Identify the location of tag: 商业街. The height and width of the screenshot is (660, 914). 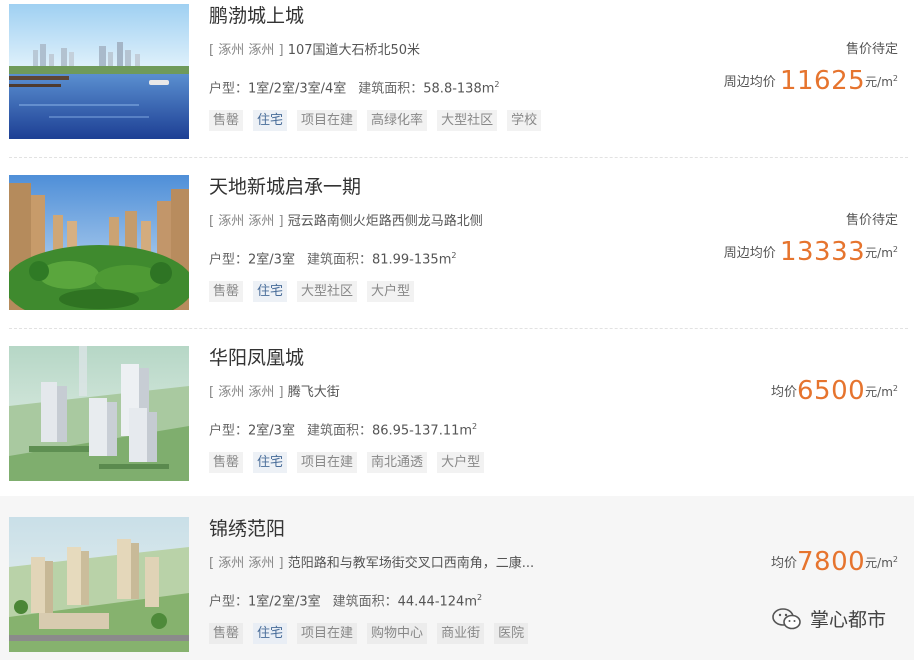
(461, 633).